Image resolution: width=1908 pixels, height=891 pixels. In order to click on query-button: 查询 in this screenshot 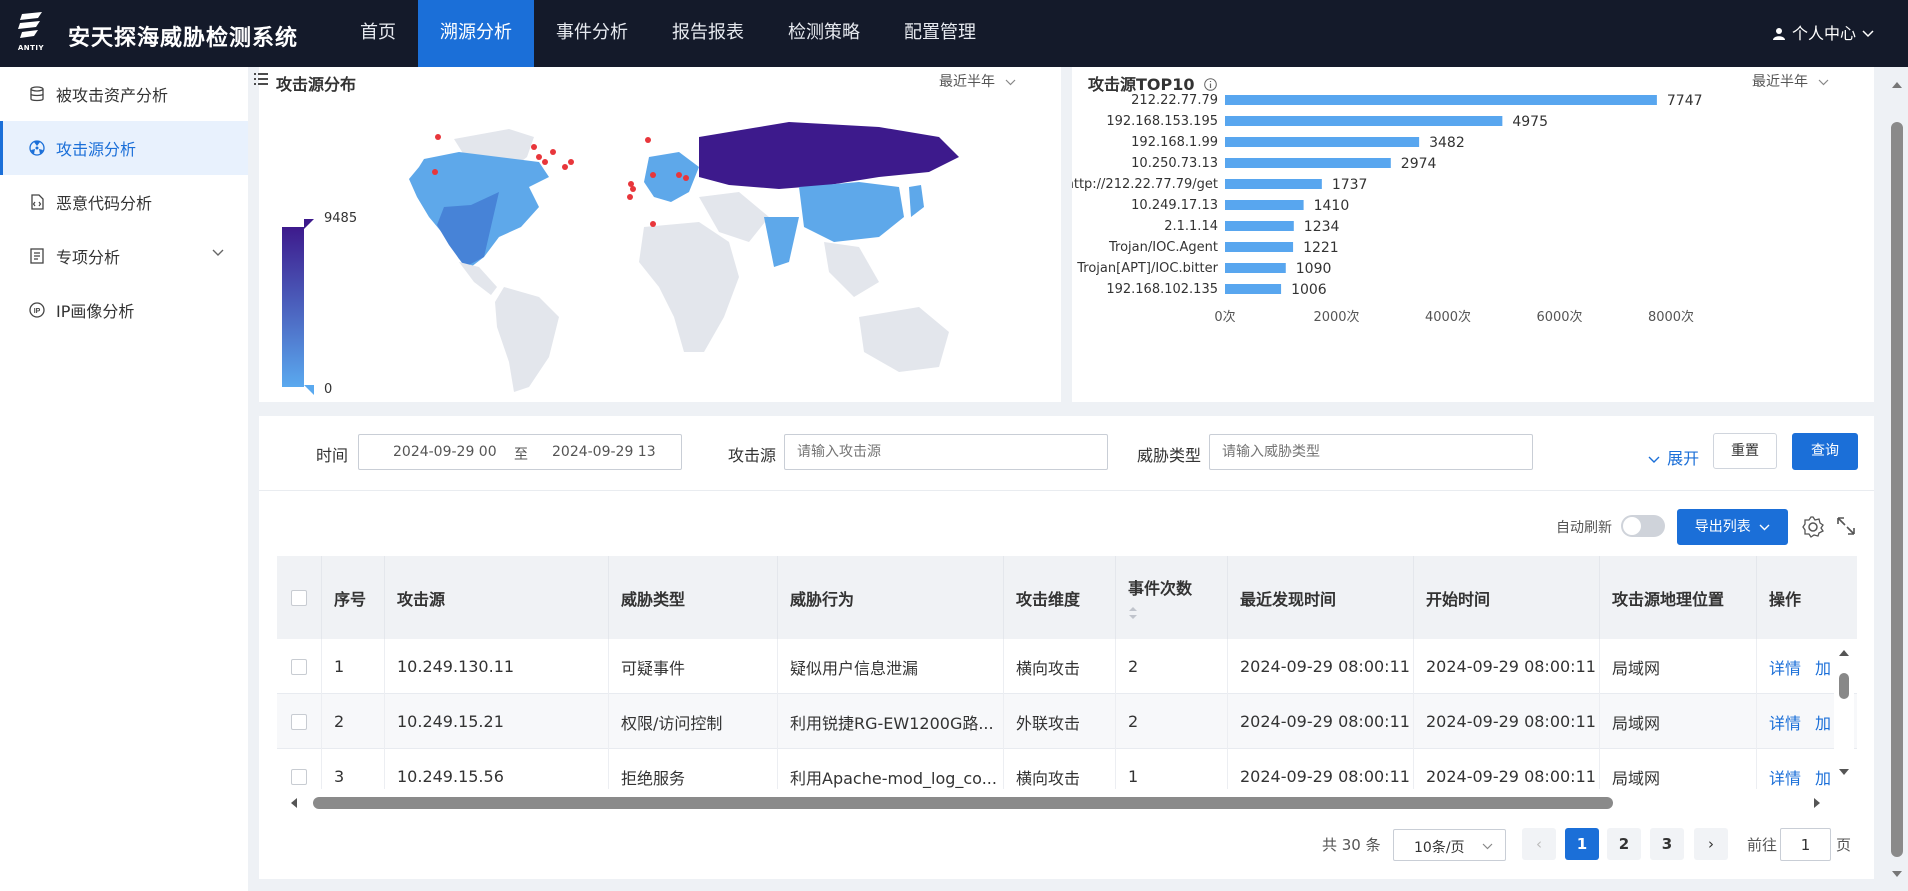, I will do `click(1825, 451)`.